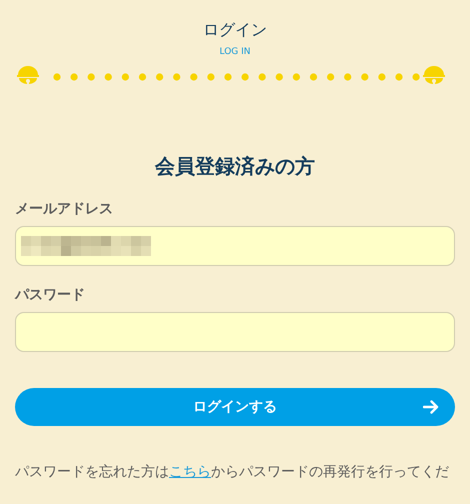  Describe the element at coordinates (232, 472) in the screenshot. I see `forgot-password-text: パスワードを忘れた方はこちらからパスワードの再発行を行ってくだ` at that location.